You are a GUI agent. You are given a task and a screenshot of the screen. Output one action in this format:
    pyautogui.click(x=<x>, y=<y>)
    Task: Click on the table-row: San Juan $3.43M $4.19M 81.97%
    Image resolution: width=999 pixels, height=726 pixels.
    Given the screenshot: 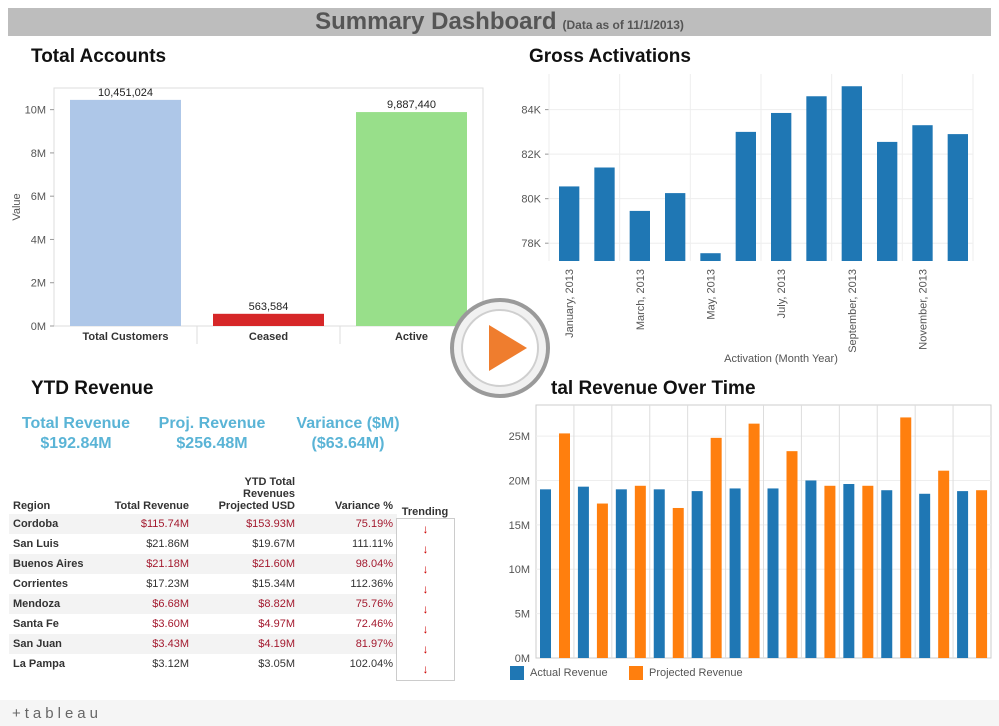 What is the action you would take?
    pyautogui.click(x=203, y=644)
    